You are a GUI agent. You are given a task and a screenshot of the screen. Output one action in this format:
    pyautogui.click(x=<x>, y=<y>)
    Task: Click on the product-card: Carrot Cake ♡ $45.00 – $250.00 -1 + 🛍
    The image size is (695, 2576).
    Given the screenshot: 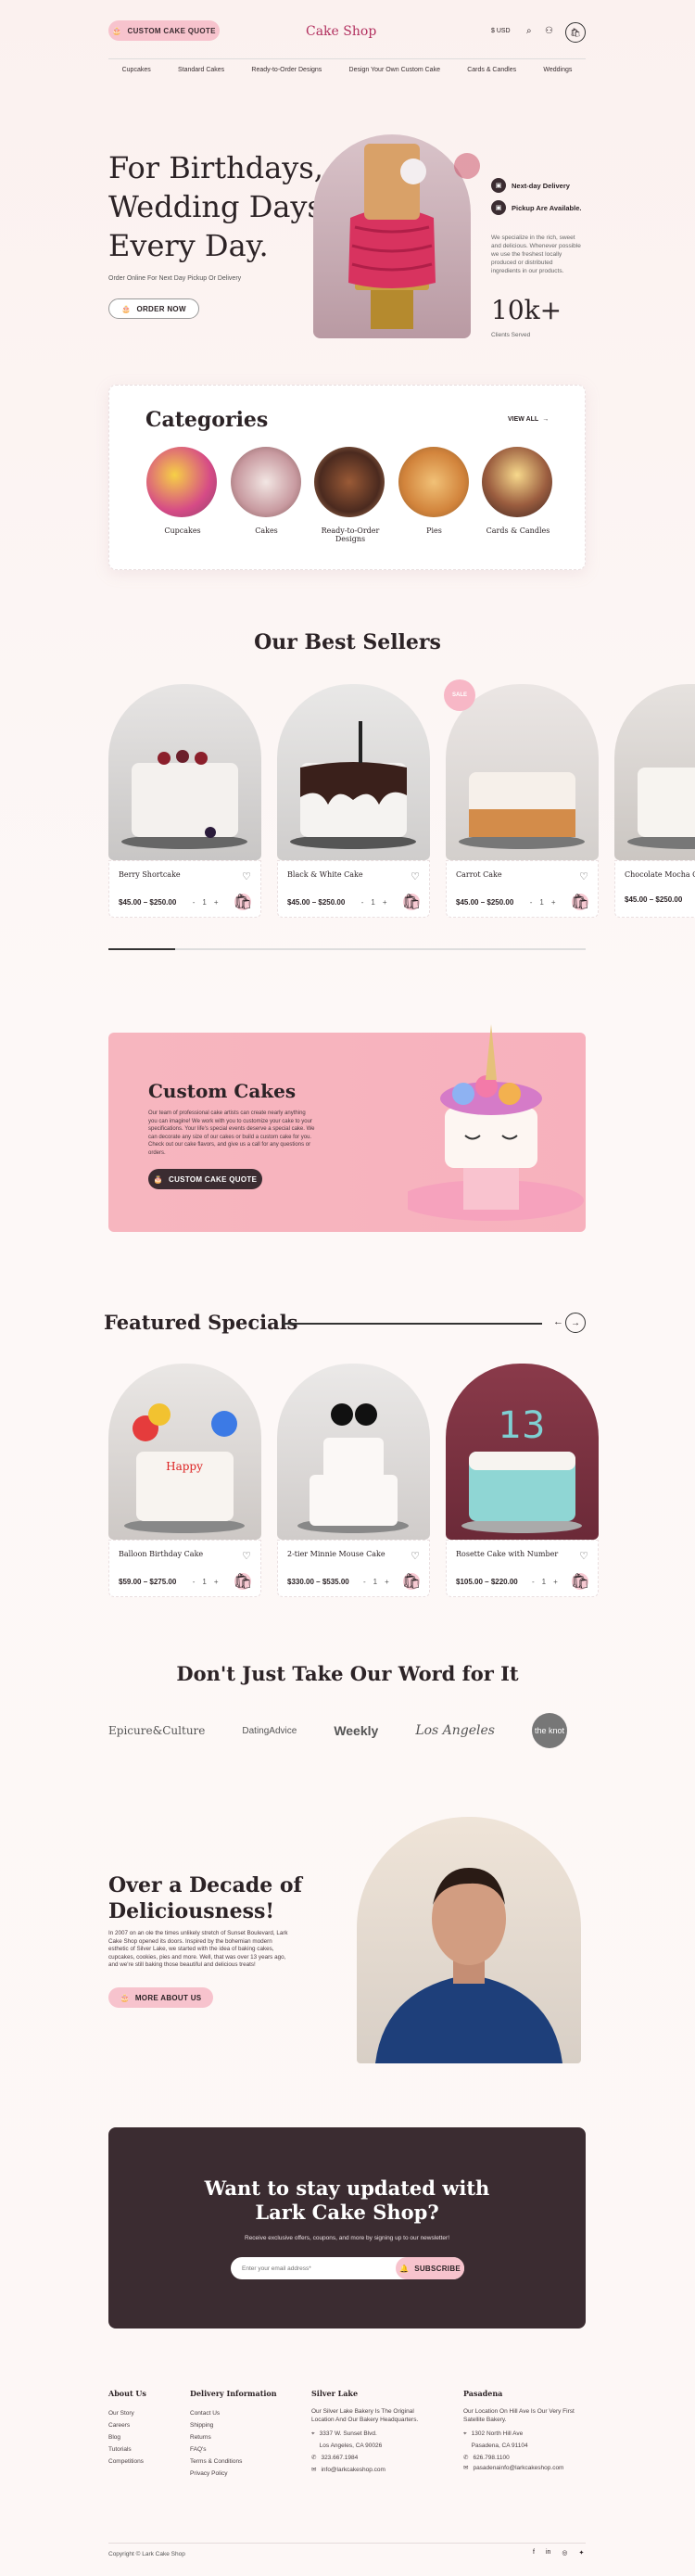 What is the action you would take?
    pyautogui.click(x=522, y=801)
    